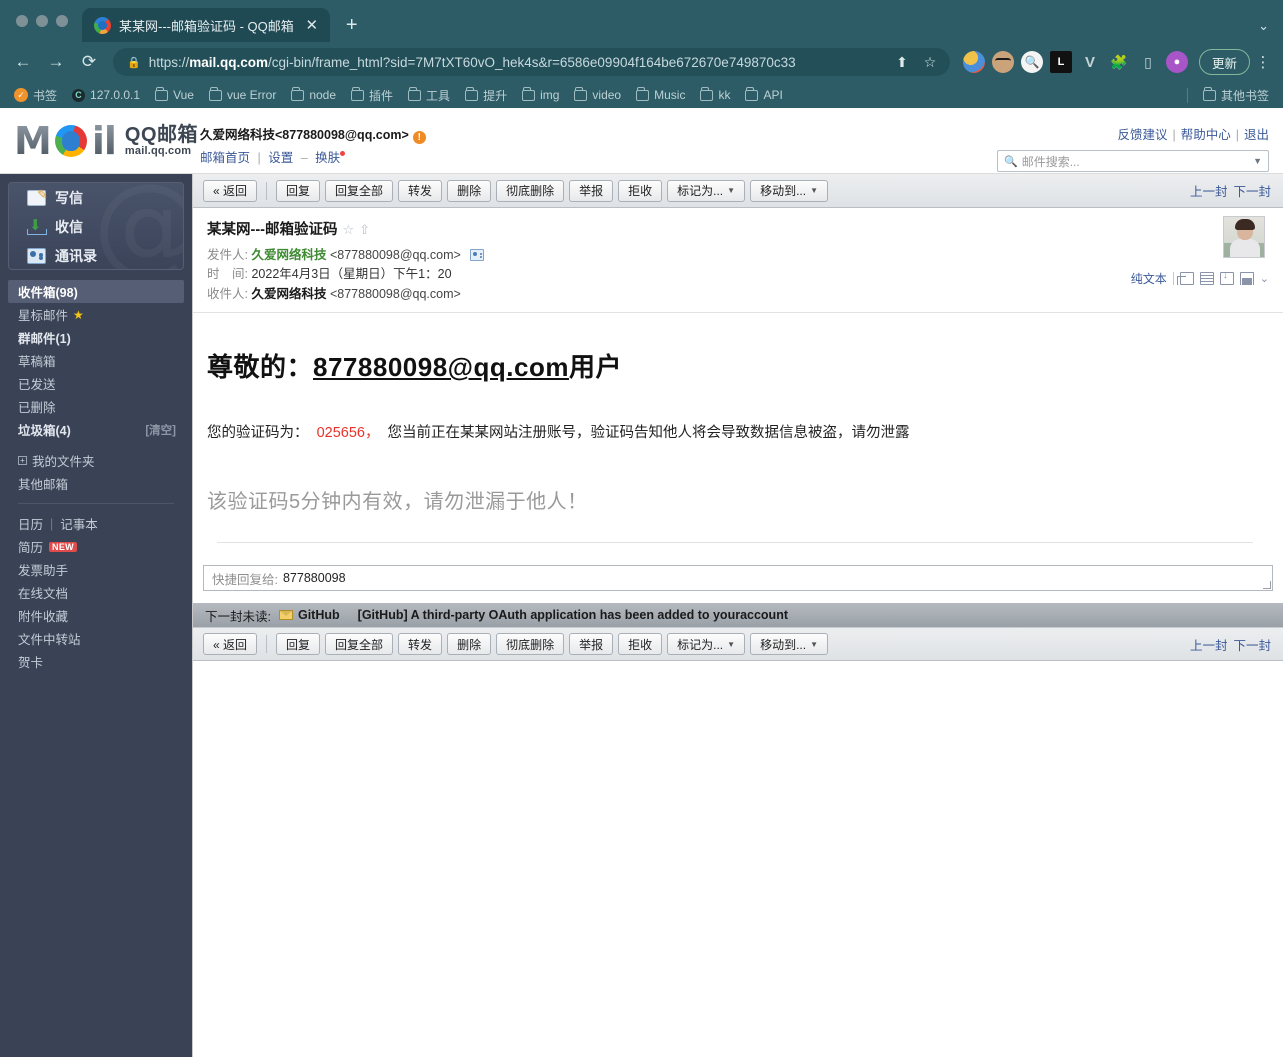 This screenshot has height=1057, width=1283. What do you see at coordinates (763, 95) in the screenshot?
I see `bookmark-item: API` at bounding box center [763, 95].